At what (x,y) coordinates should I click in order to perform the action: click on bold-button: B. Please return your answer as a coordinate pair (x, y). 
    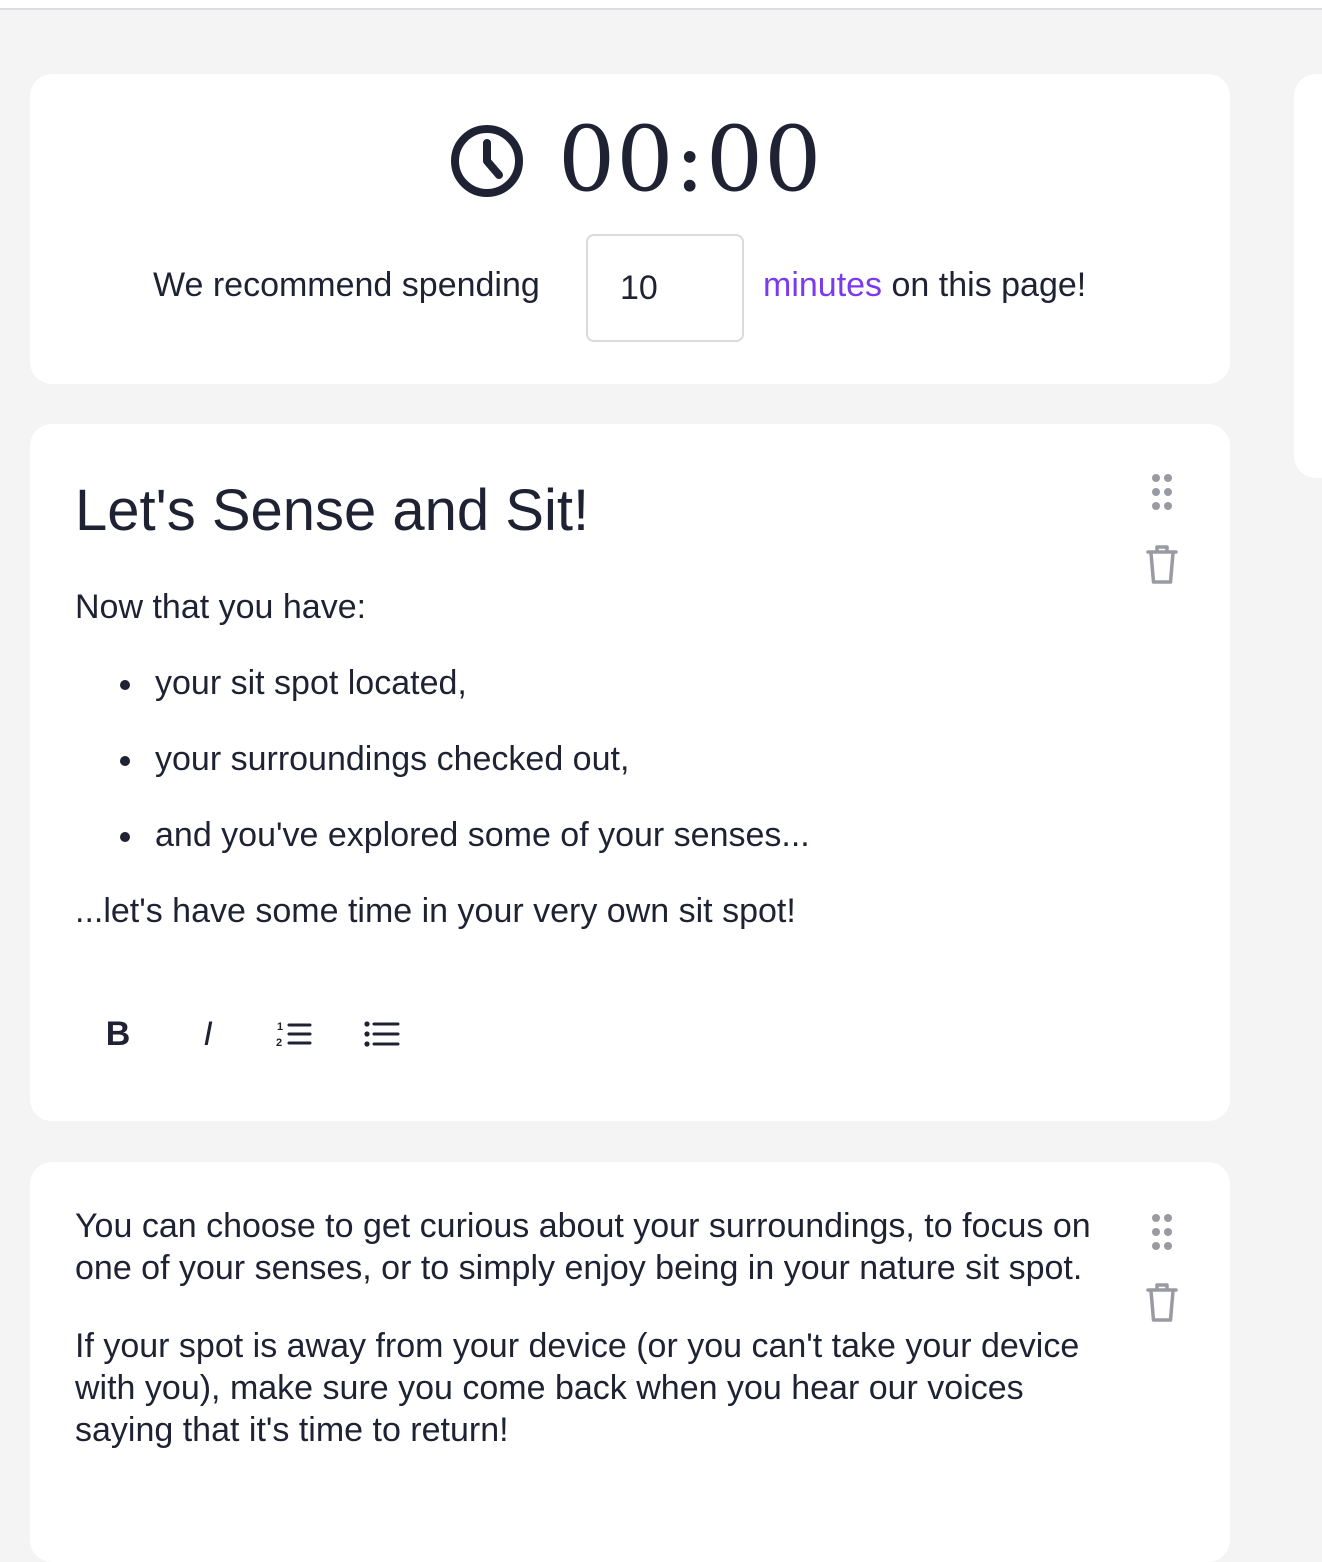
    Looking at the image, I should click on (118, 1034).